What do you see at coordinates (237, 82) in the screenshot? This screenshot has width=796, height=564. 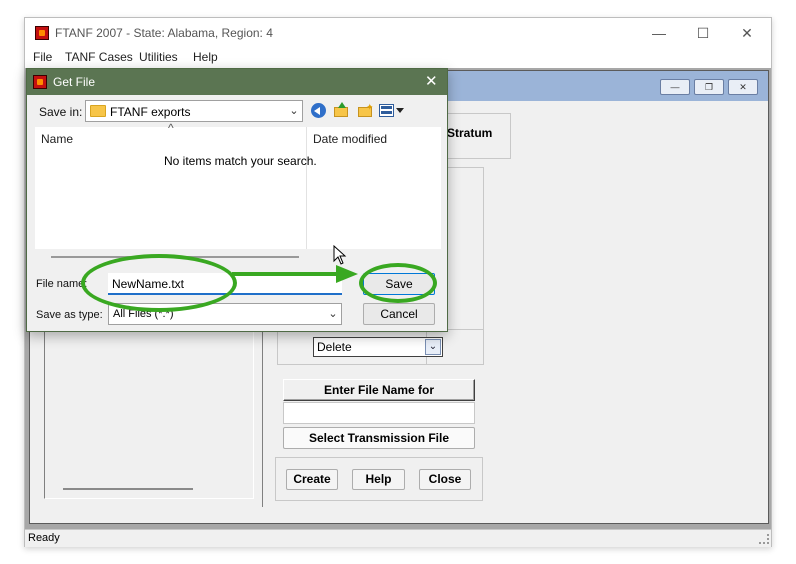 I see `dialog-titlebar: Get File ✕` at bounding box center [237, 82].